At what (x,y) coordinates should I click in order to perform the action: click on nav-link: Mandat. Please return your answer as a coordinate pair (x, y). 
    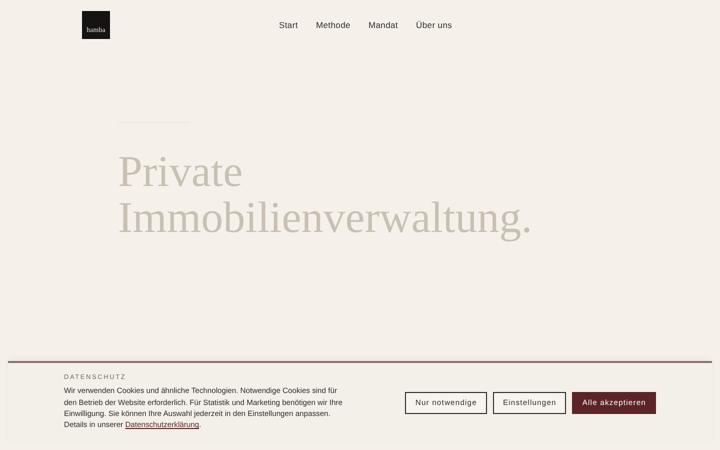
    Looking at the image, I should click on (383, 25).